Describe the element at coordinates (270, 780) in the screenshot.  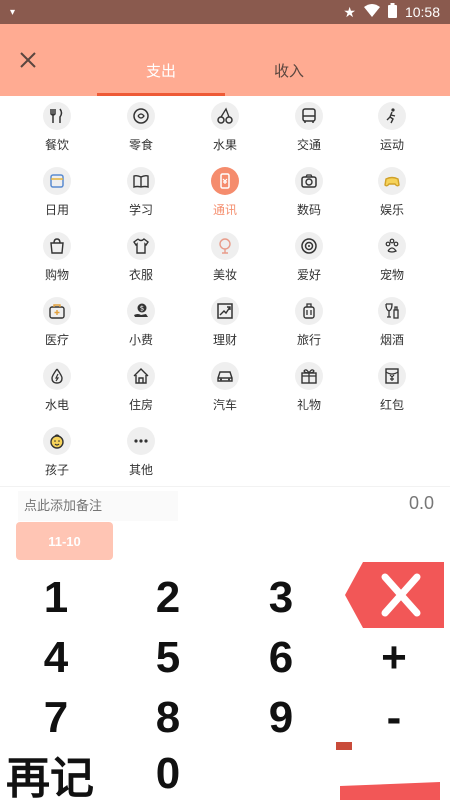
I see `key-dot` at that location.